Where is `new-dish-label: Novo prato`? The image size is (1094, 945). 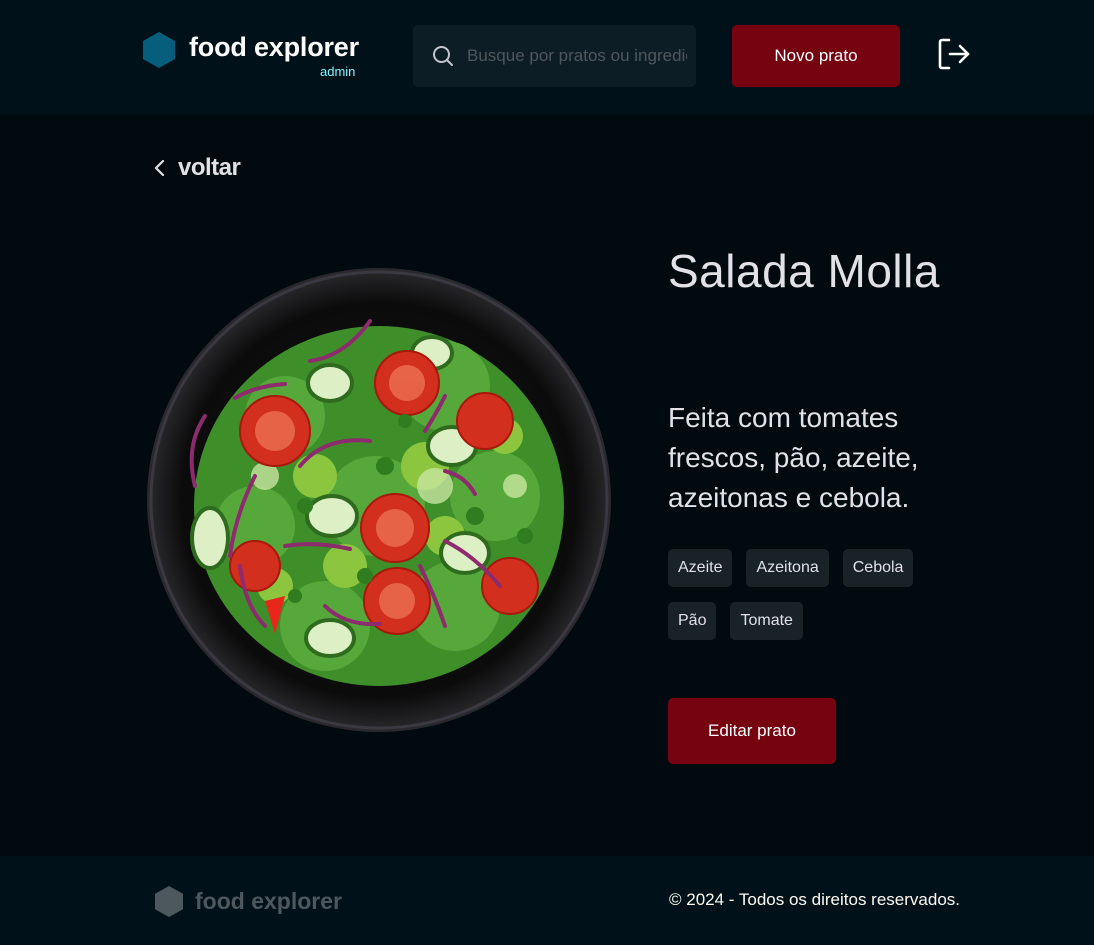 new-dish-label: Novo prato is located at coordinates (816, 55).